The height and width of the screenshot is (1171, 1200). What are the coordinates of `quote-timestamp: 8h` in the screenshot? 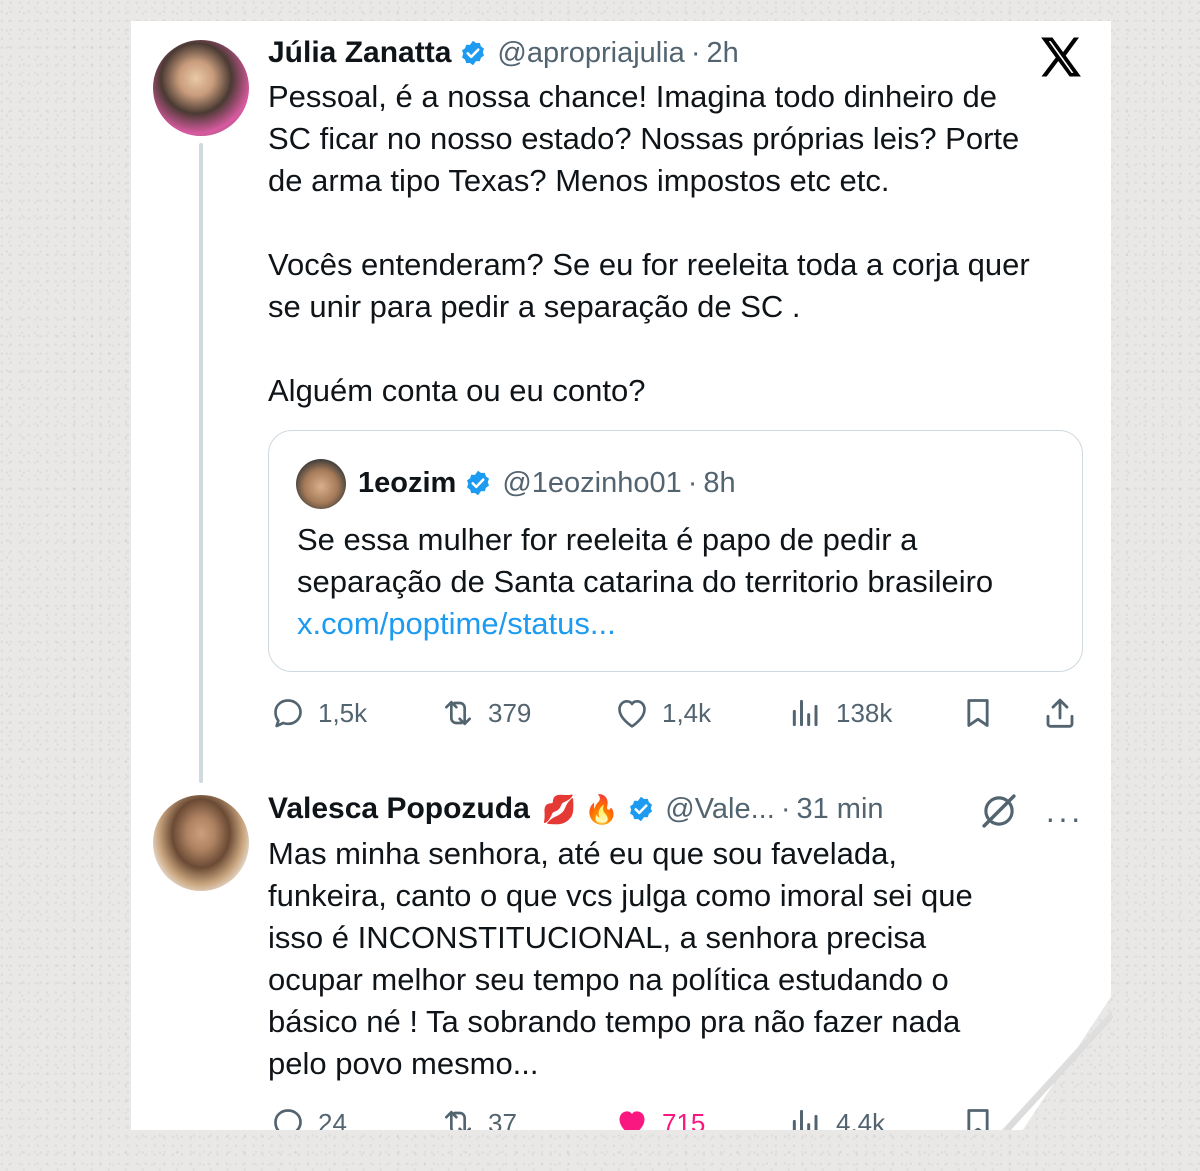 It's located at (719, 482).